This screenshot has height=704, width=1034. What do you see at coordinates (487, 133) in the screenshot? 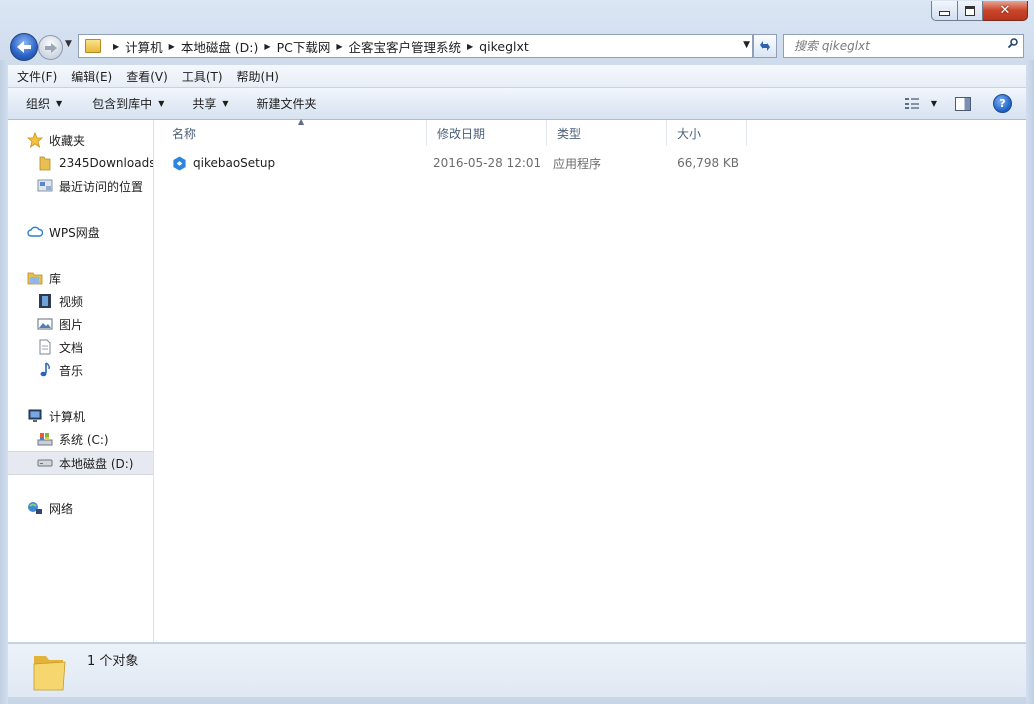
I see `column-header-modified: 修改日期` at bounding box center [487, 133].